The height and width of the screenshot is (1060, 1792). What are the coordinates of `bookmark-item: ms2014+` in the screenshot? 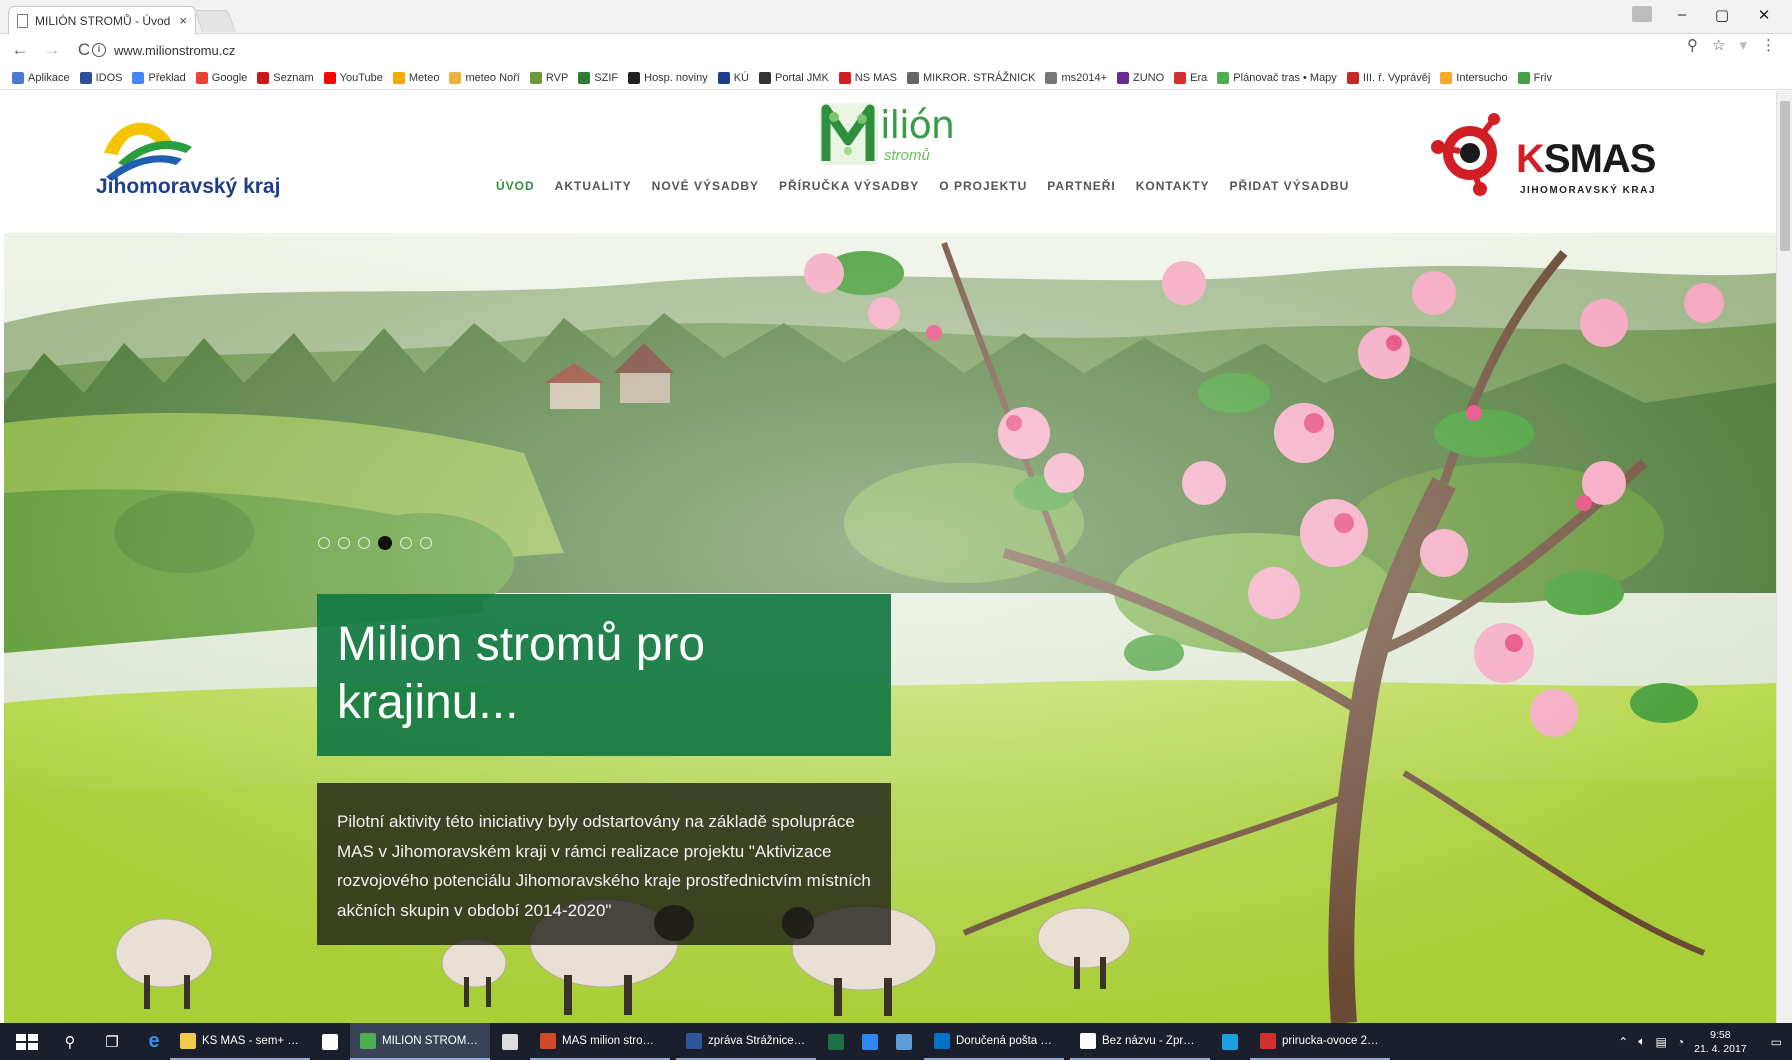 It's located at (1076, 77).